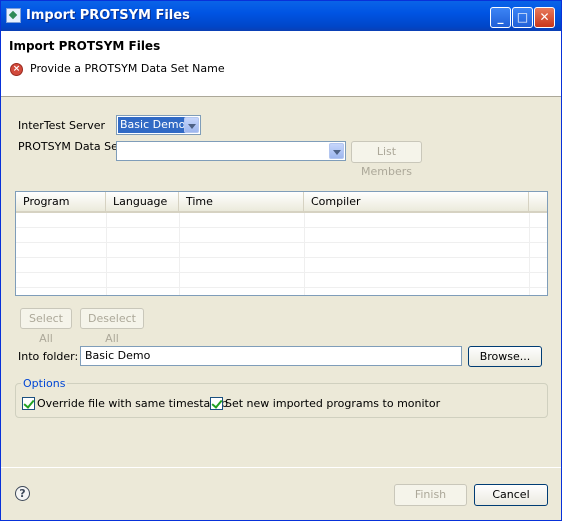 The width and height of the screenshot is (562, 521). Describe the element at coordinates (281, 16) in the screenshot. I see `title-bar: Import PROTSYM Files _ □ ✕` at that location.